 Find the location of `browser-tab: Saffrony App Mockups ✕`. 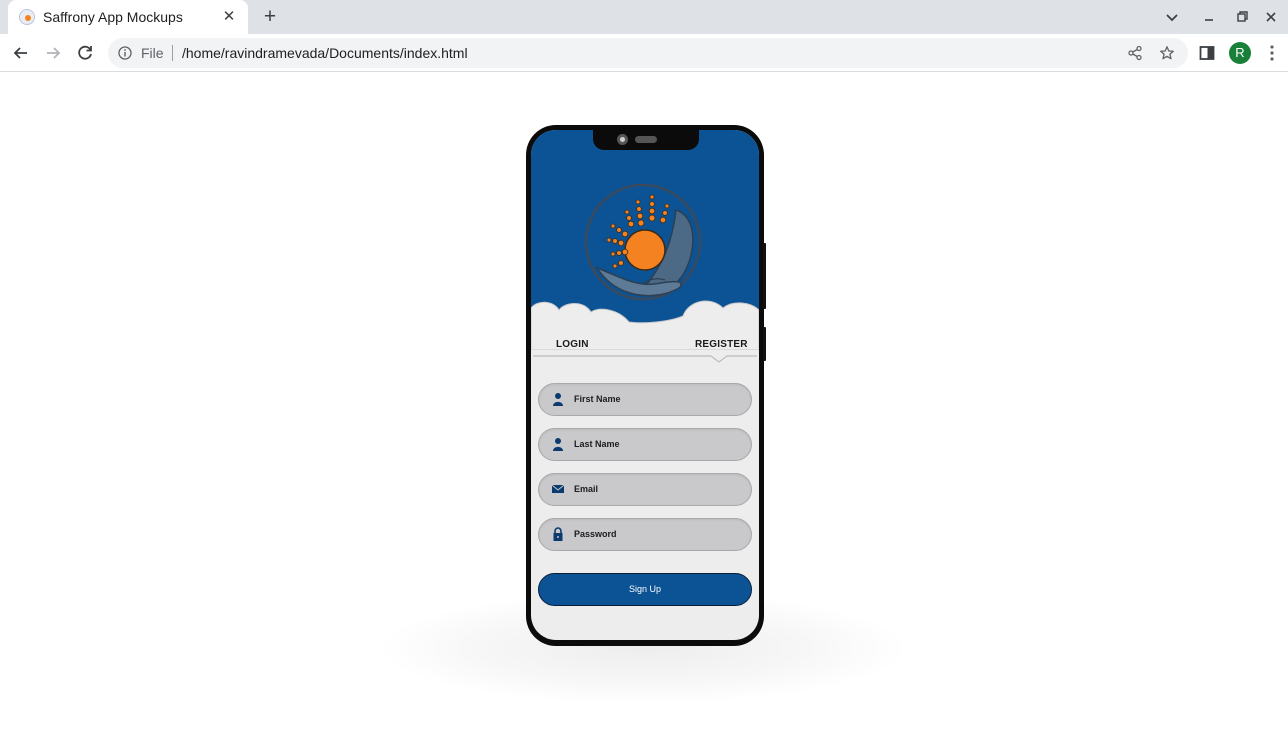

browser-tab: Saffrony App Mockups ✕ is located at coordinates (128, 17).